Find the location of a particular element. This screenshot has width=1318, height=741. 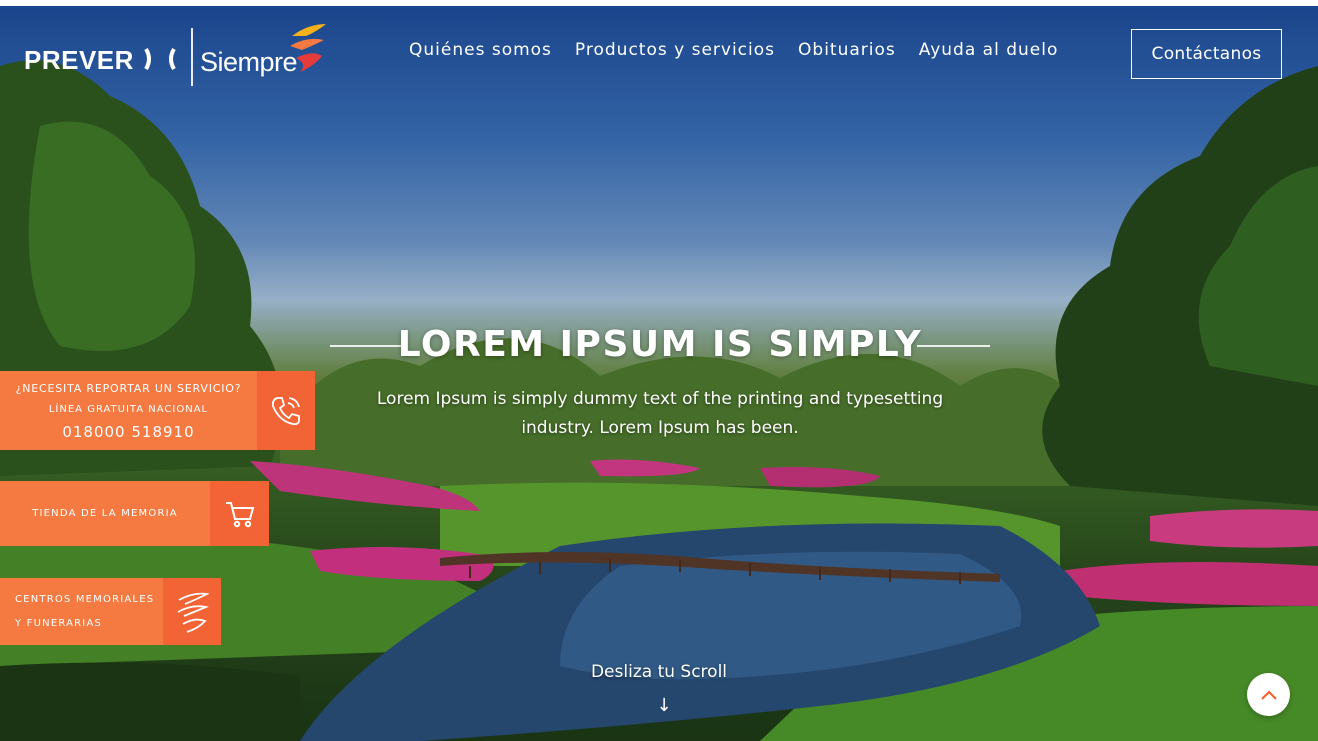

back-to-top-button is located at coordinates (1268, 694).